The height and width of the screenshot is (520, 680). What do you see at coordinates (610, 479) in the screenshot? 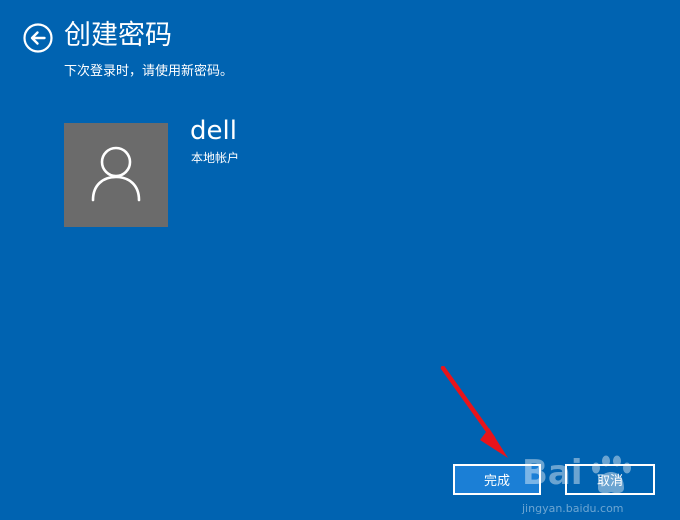
I see `cancel-button: 取消` at bounding box center [610, 479].